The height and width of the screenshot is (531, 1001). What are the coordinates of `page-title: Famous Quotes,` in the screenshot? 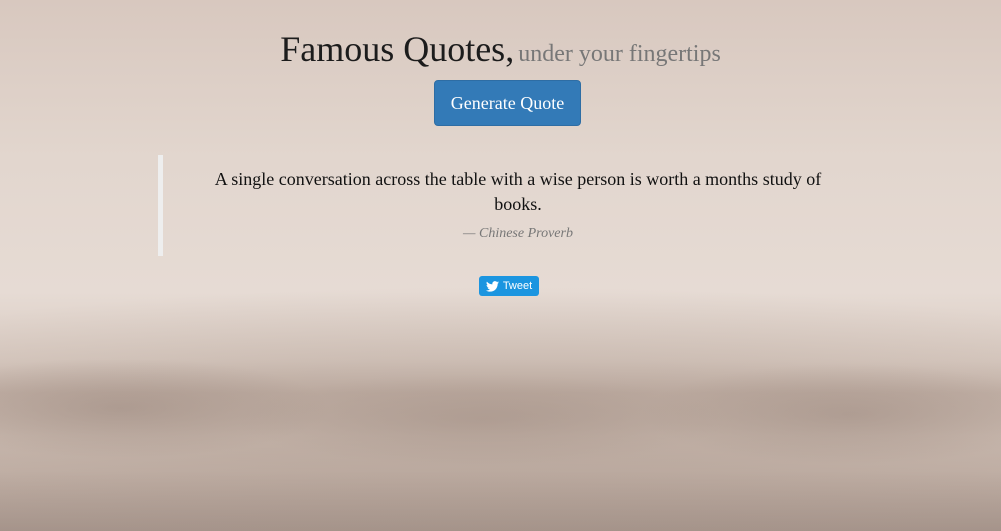 It's located at (397, 49).